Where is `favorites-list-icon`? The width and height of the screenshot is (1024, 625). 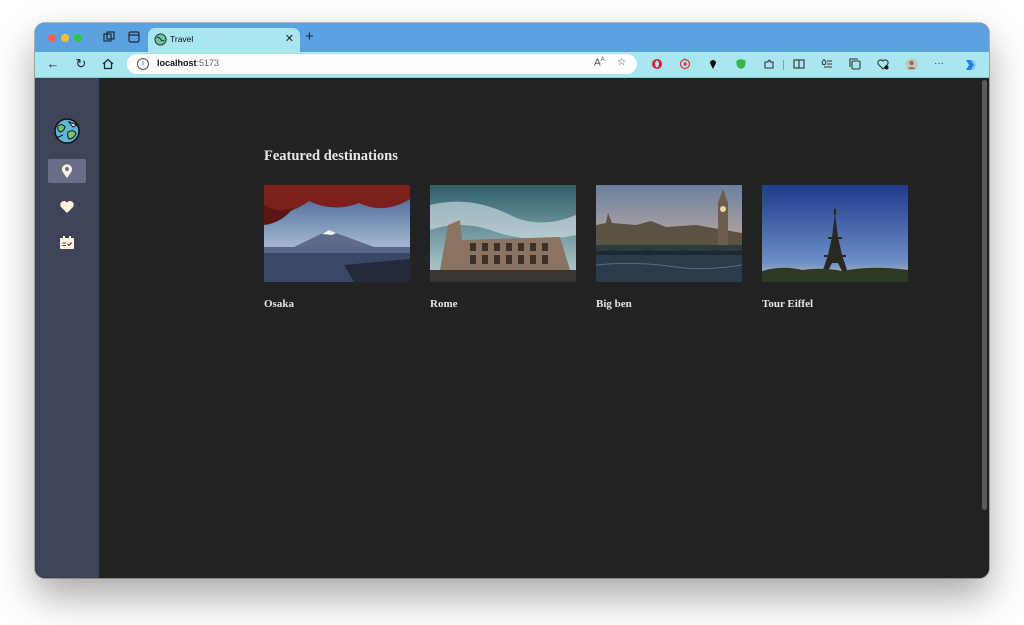
favorites-list-icon is located at coordinates (827, 64).